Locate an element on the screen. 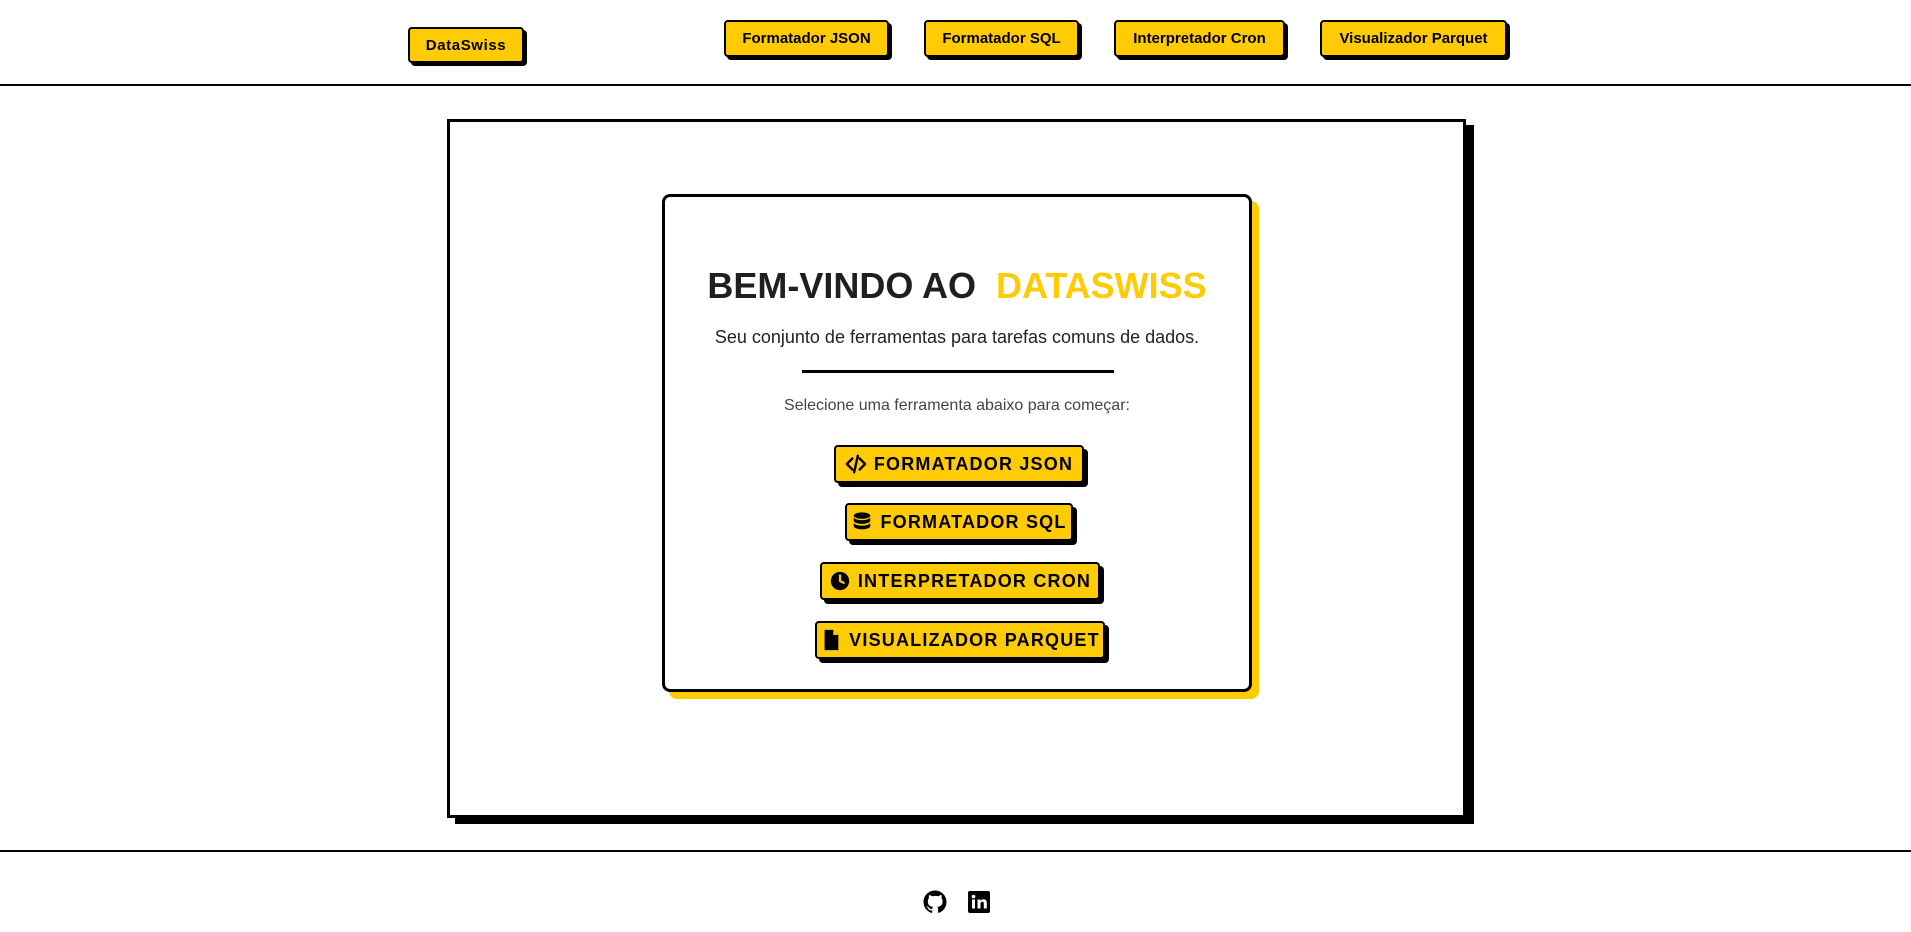  tool-button-label: VISUALIZADOR PARQUET is located at coordinates (974, 639).